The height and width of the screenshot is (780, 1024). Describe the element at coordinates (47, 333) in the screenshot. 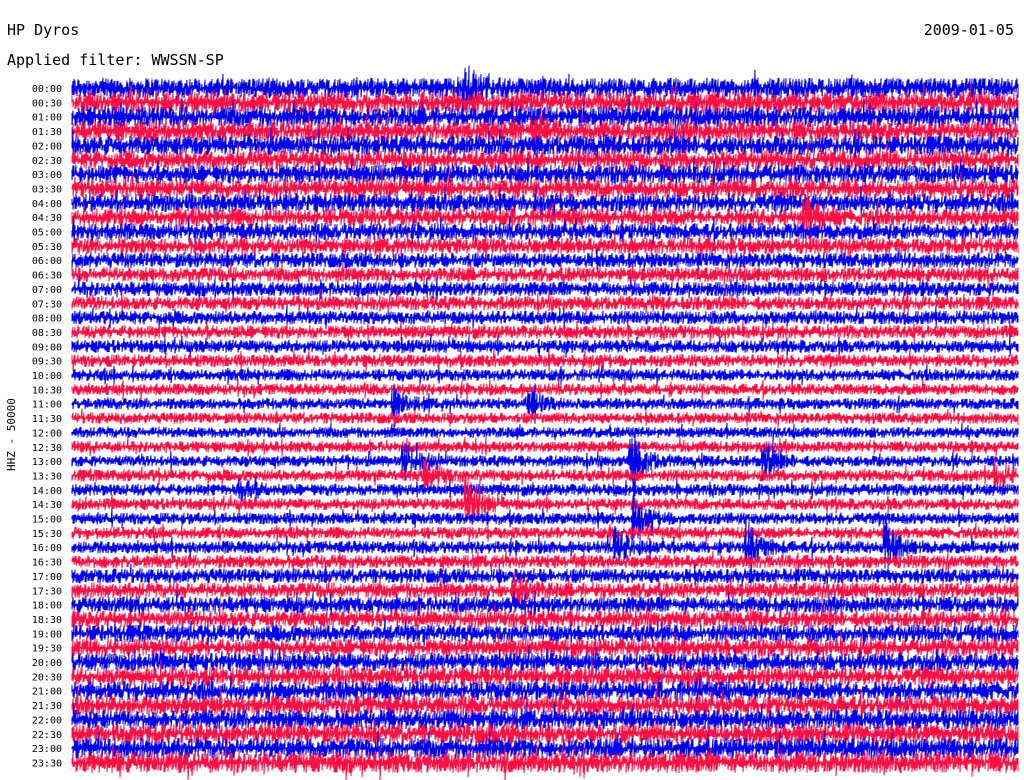

I see `row-time-label: 08:30` at that location.